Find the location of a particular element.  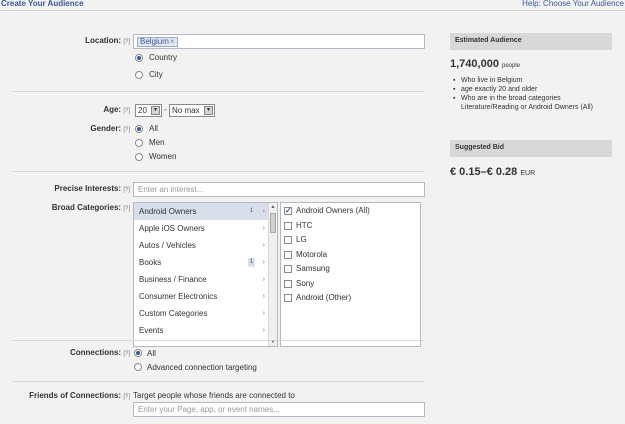

audience-count-unit: people is located at coordinates (511, 66).